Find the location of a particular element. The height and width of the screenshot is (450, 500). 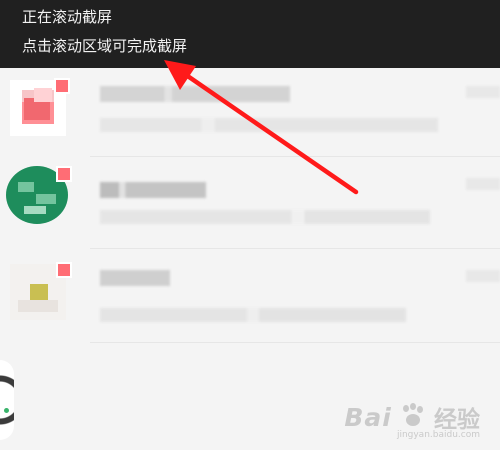

scroll-screenshot-instruction: 点击滚动区域可完成截屏 is located at coordinates (105, 46).